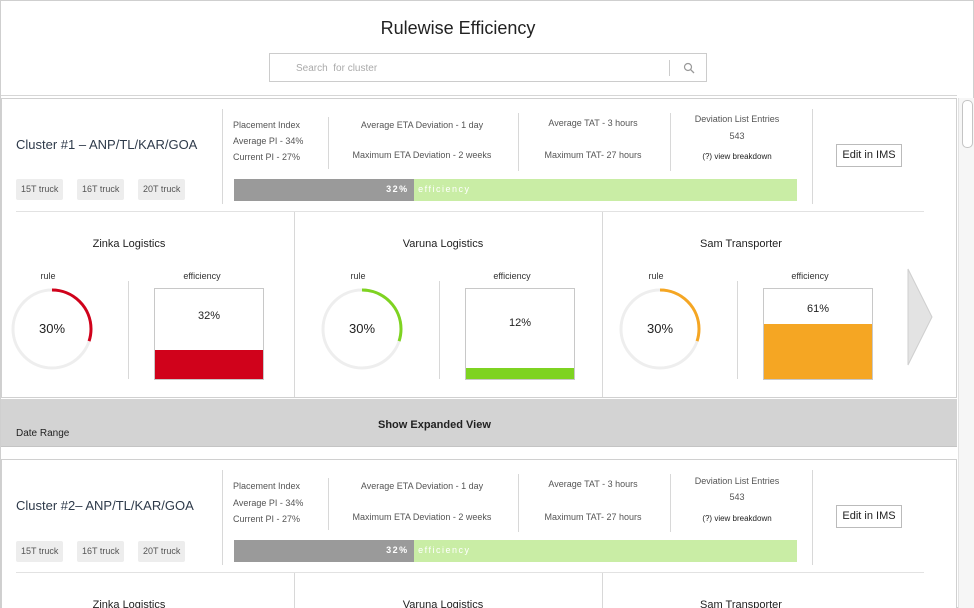 This screenshot has height=608, width=974. What do you see at coordinates (520, 323) in the screenshot?
I see `efficiency-value: 12%` at bounding box center [520, 323].